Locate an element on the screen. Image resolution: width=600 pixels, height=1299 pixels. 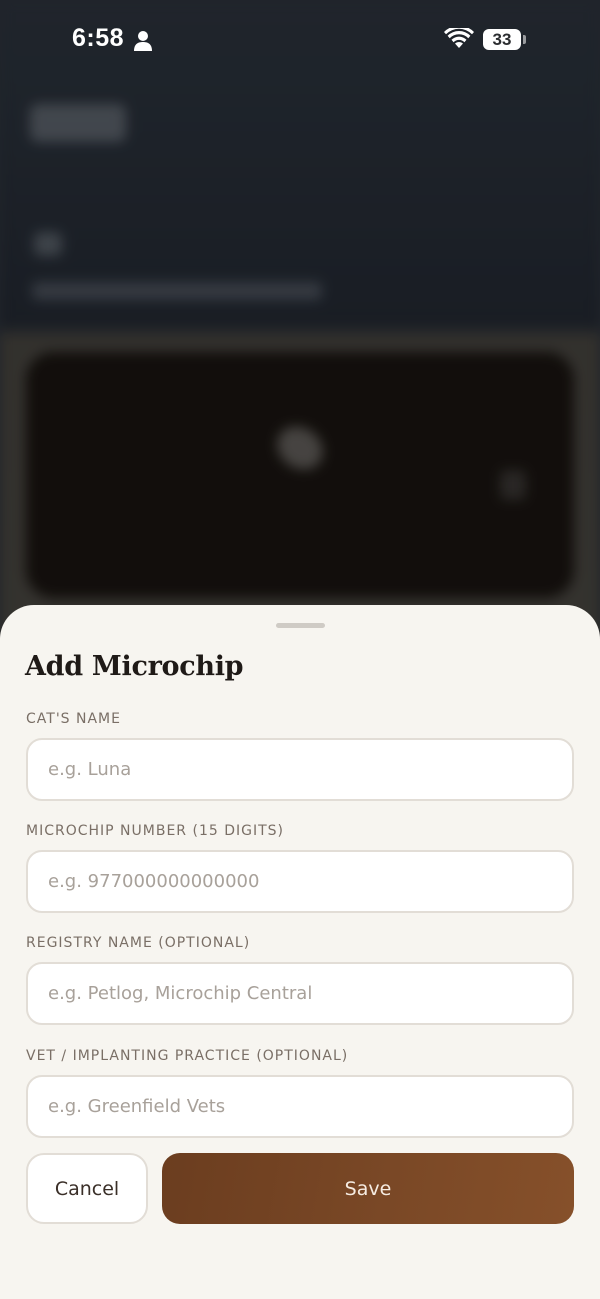
sheet-title: Add Microchip is located at coordinates (134, 666).